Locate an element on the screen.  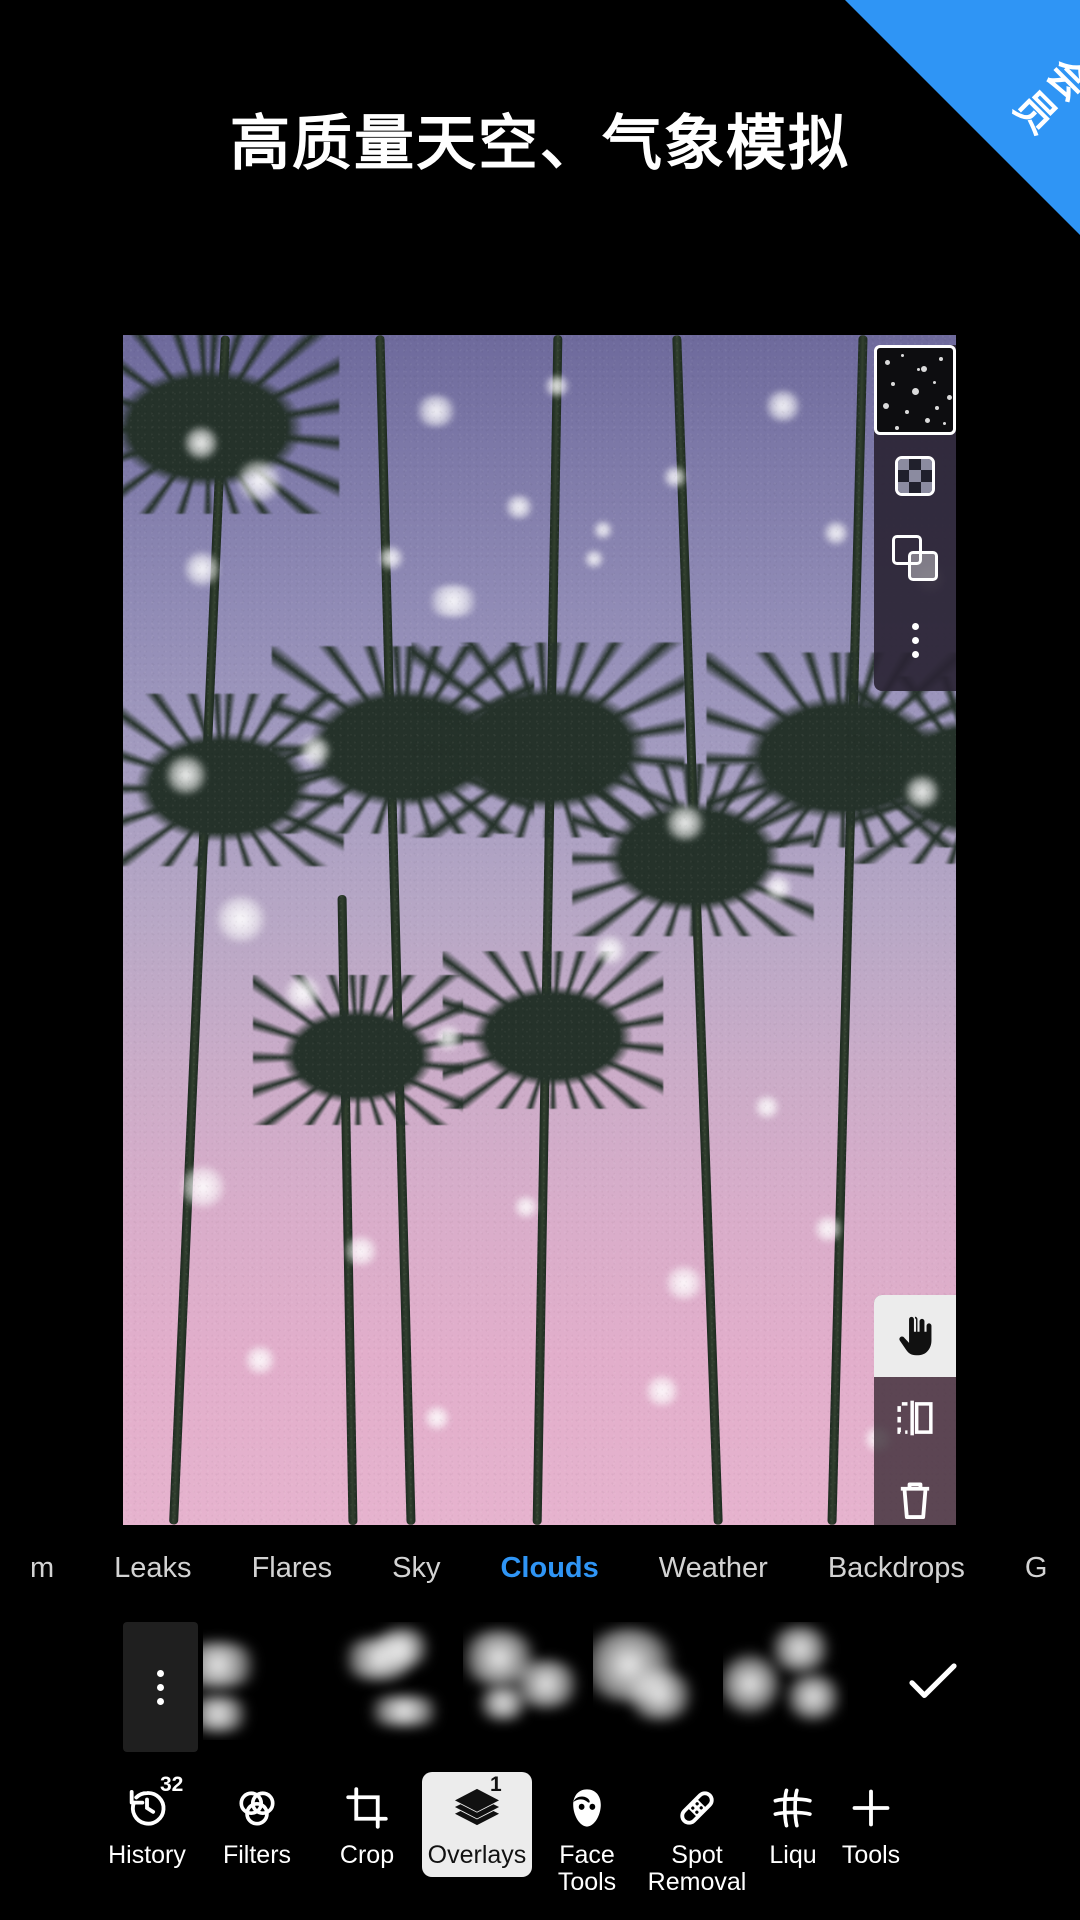
flip-tool is located at coordinates (915, 1418).